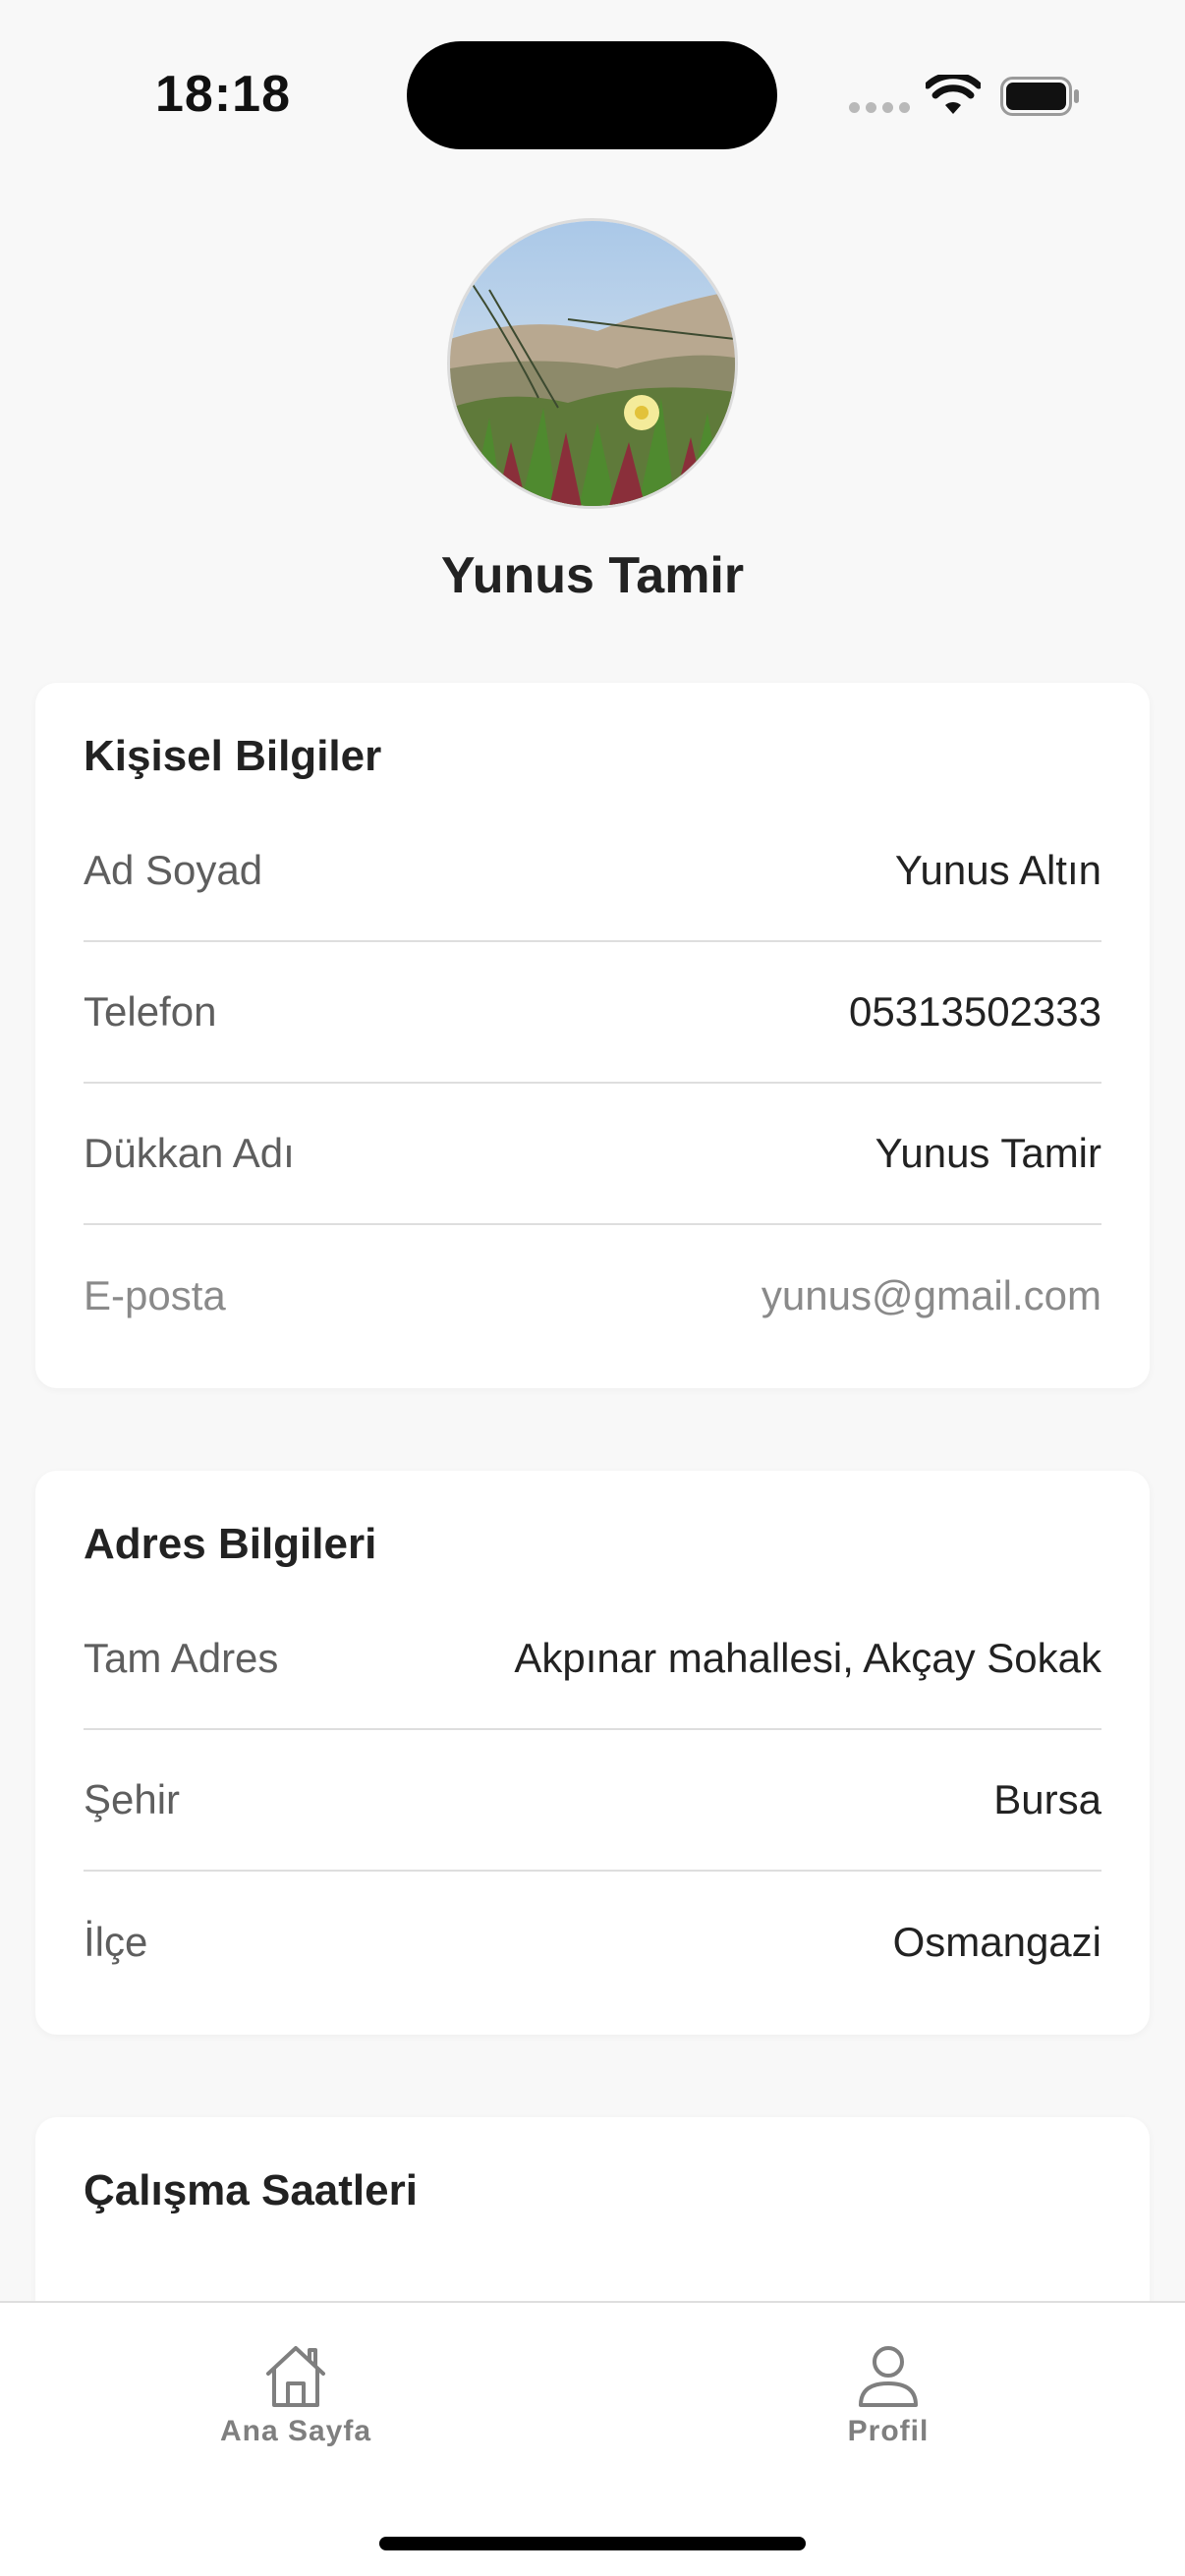  What do you see at coordinates (975, 1011) in the screenshot?
I see `row-value: 05313502333` at bounding box center [975, 1011].